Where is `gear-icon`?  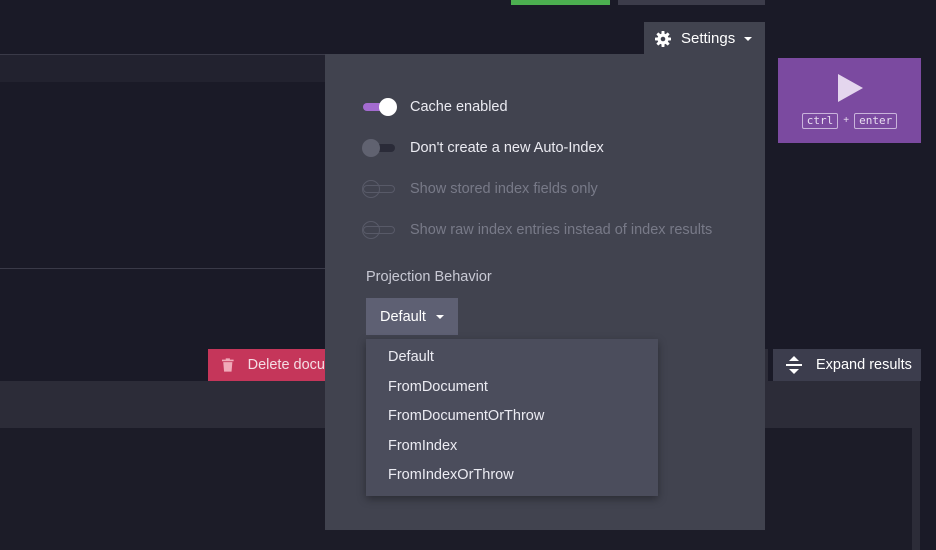 gear-icon is located at coordinates (663, 38).